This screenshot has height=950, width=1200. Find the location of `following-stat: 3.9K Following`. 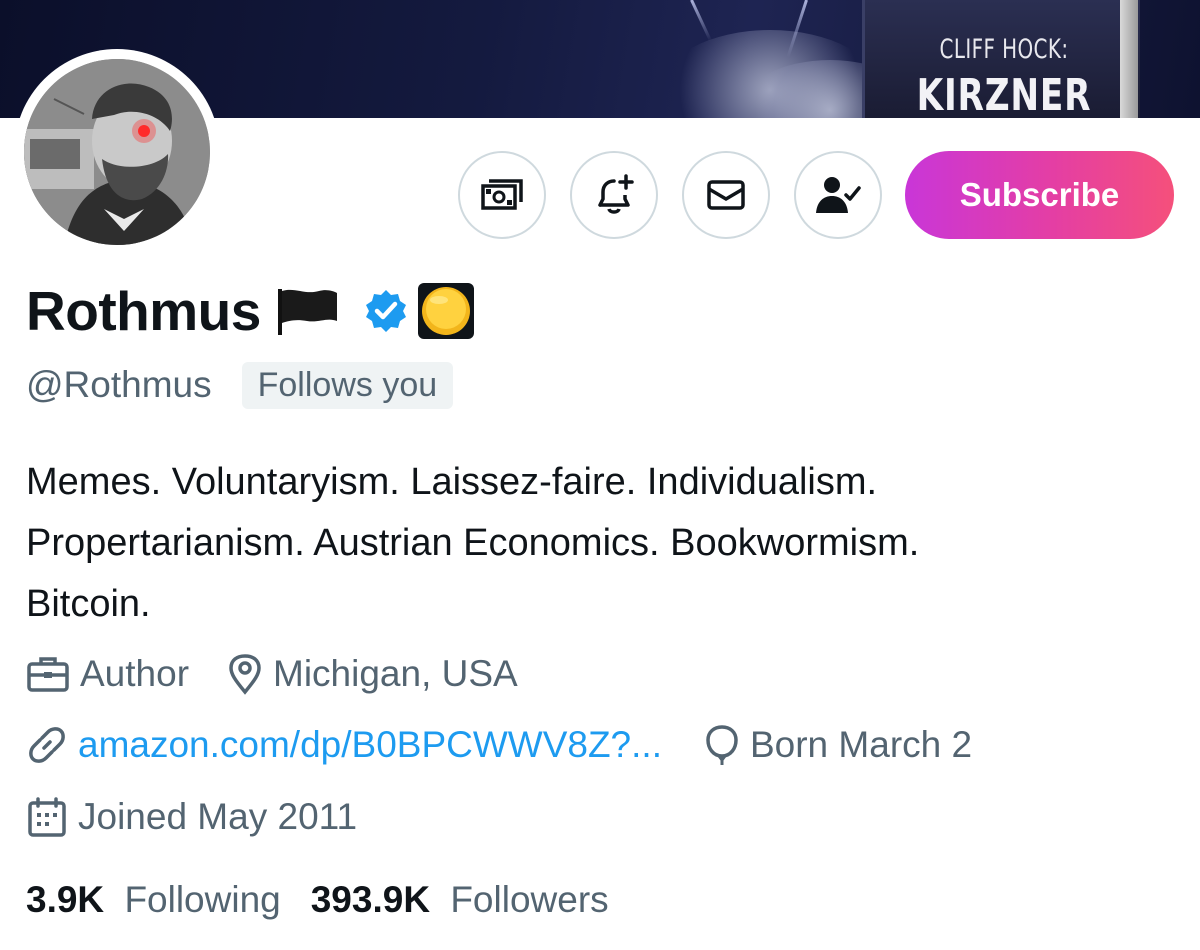

following-stat: 3.9K Following is located at coordinates (153, 900).